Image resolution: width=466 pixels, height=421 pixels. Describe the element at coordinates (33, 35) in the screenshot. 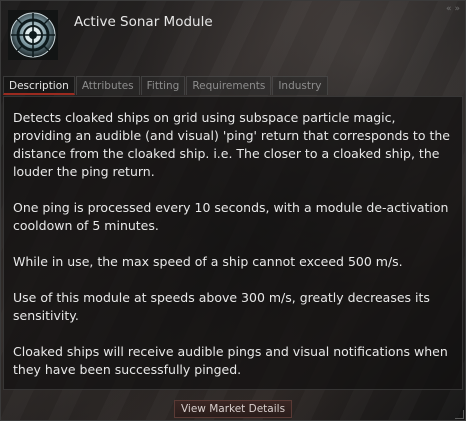

I see `sonar-module-icon` at that location.